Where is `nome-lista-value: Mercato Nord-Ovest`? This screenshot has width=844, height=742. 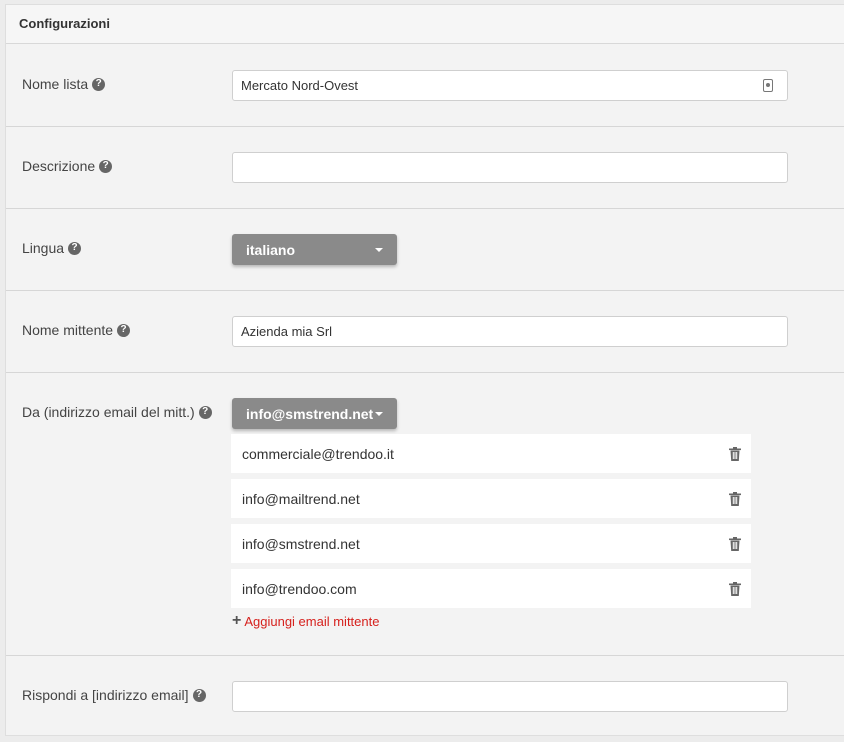 nome-lista-value: Mercato Nord-Ovest is located at coordinates (300, 85).